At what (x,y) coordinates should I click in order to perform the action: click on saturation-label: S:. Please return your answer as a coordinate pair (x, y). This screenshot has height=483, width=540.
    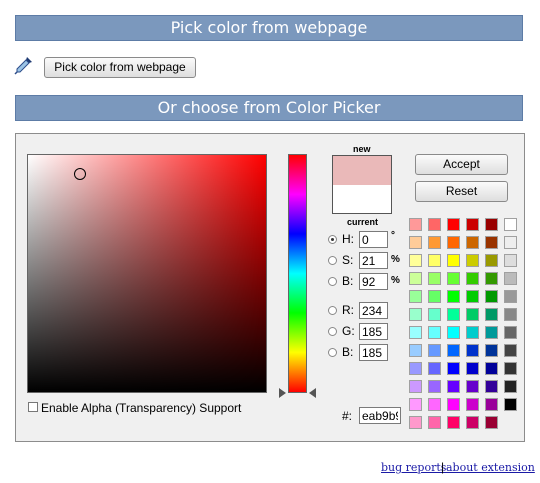
    Looking at the image, I should click on (348, 260).